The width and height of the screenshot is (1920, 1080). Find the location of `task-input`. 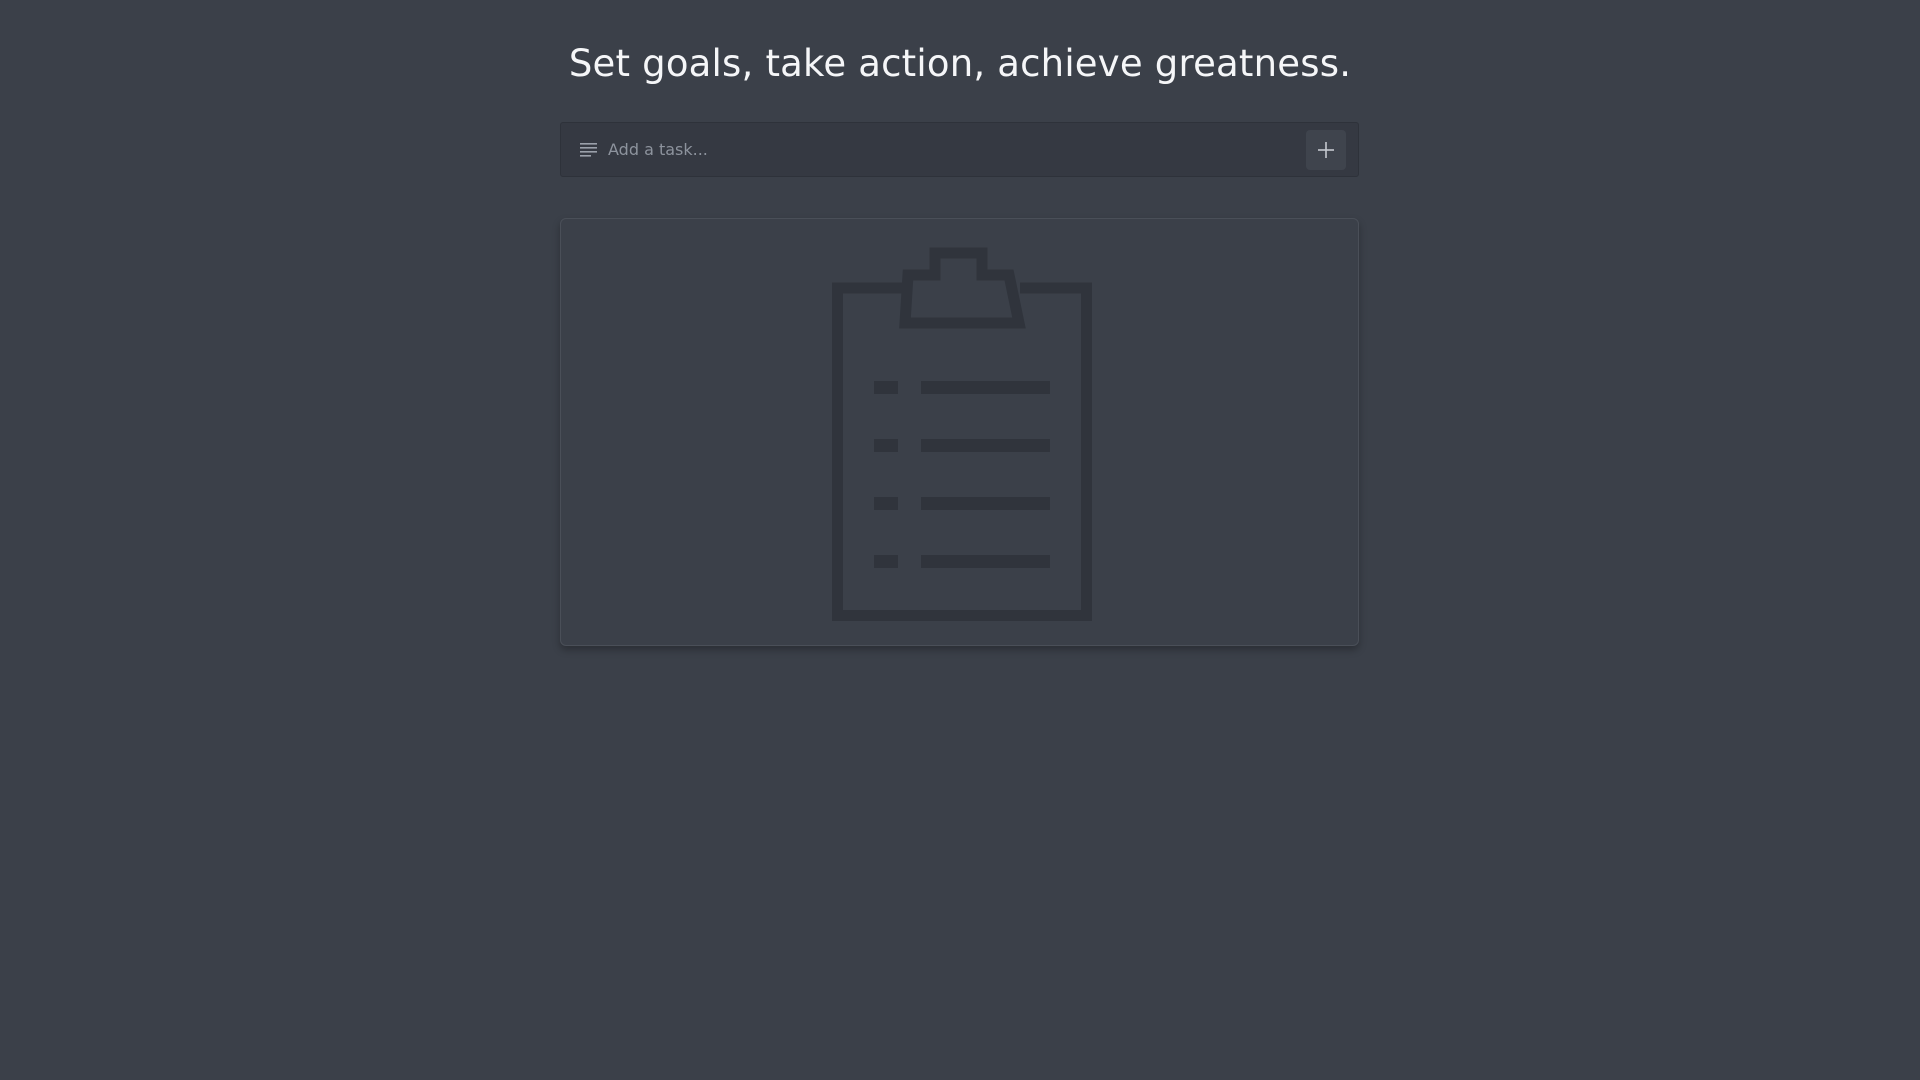

task-input is located at coordinates (957, 149).